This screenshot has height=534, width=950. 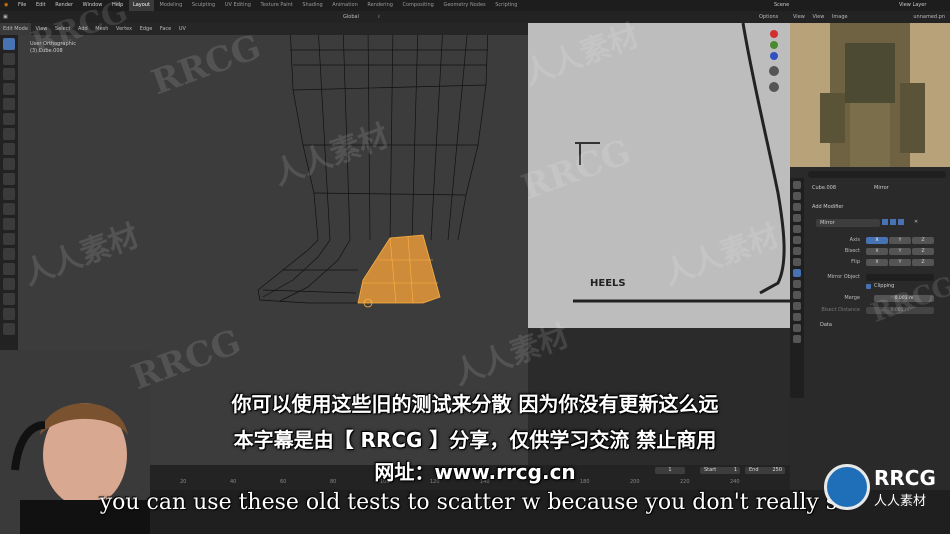 What do you see at coordinates (797, 328) in the screenshot?
I see `material-tab-icon` at bounding box center [797, 328].